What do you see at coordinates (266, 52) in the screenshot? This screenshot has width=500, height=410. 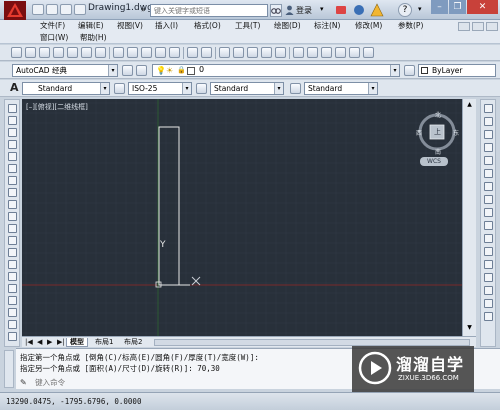 I see `zoom-previous-icon` at bounding box center [266, 52].